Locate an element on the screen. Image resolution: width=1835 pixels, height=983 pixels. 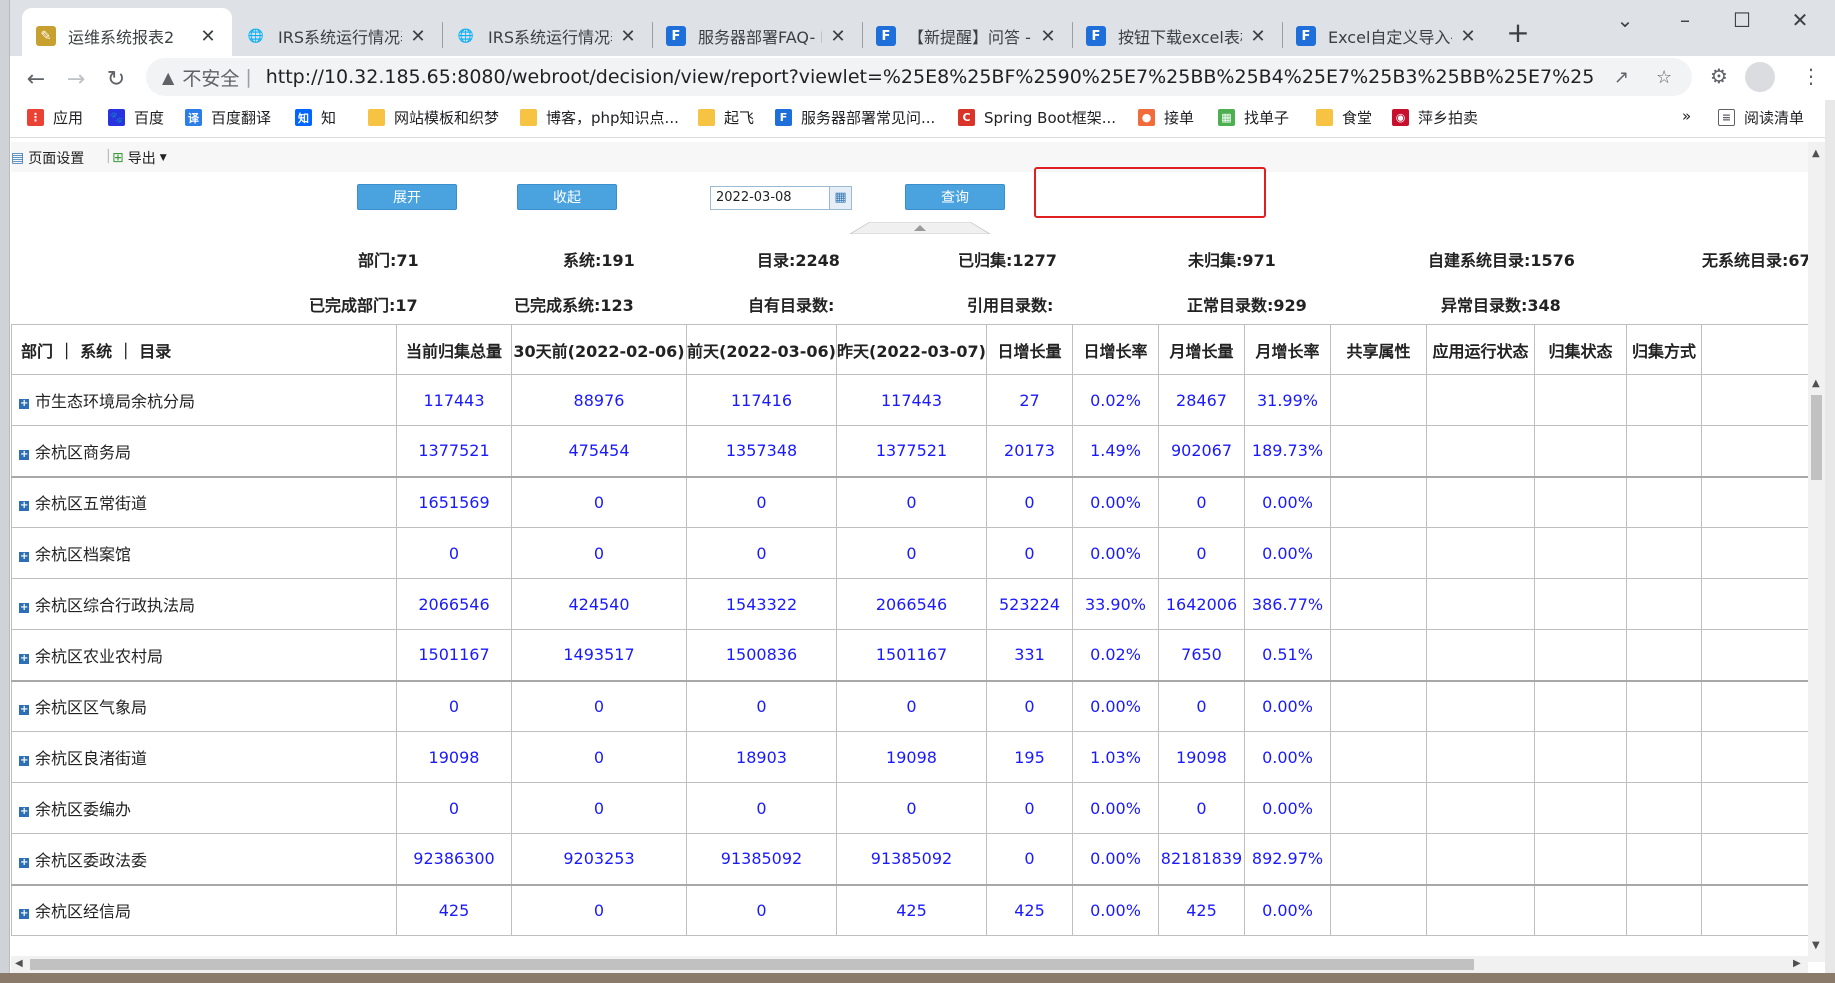
bookmark-item: 网站模板和织梦 is located at coordinates (433, 117).